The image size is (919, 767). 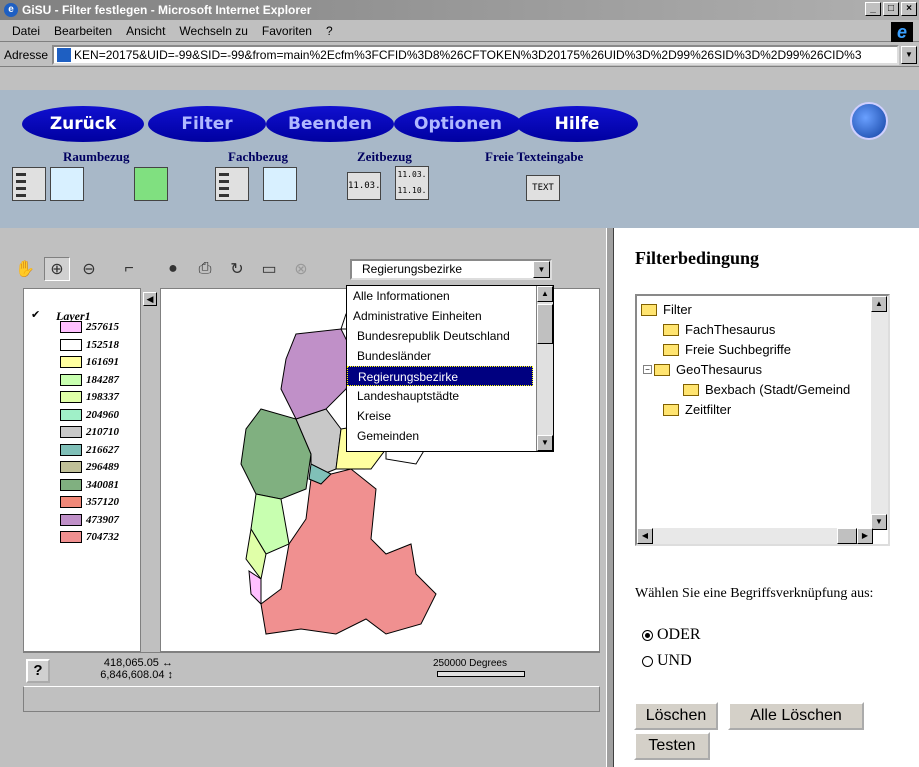 I want to click on window-controls: _ □ ×, so click(x=891, y=9).